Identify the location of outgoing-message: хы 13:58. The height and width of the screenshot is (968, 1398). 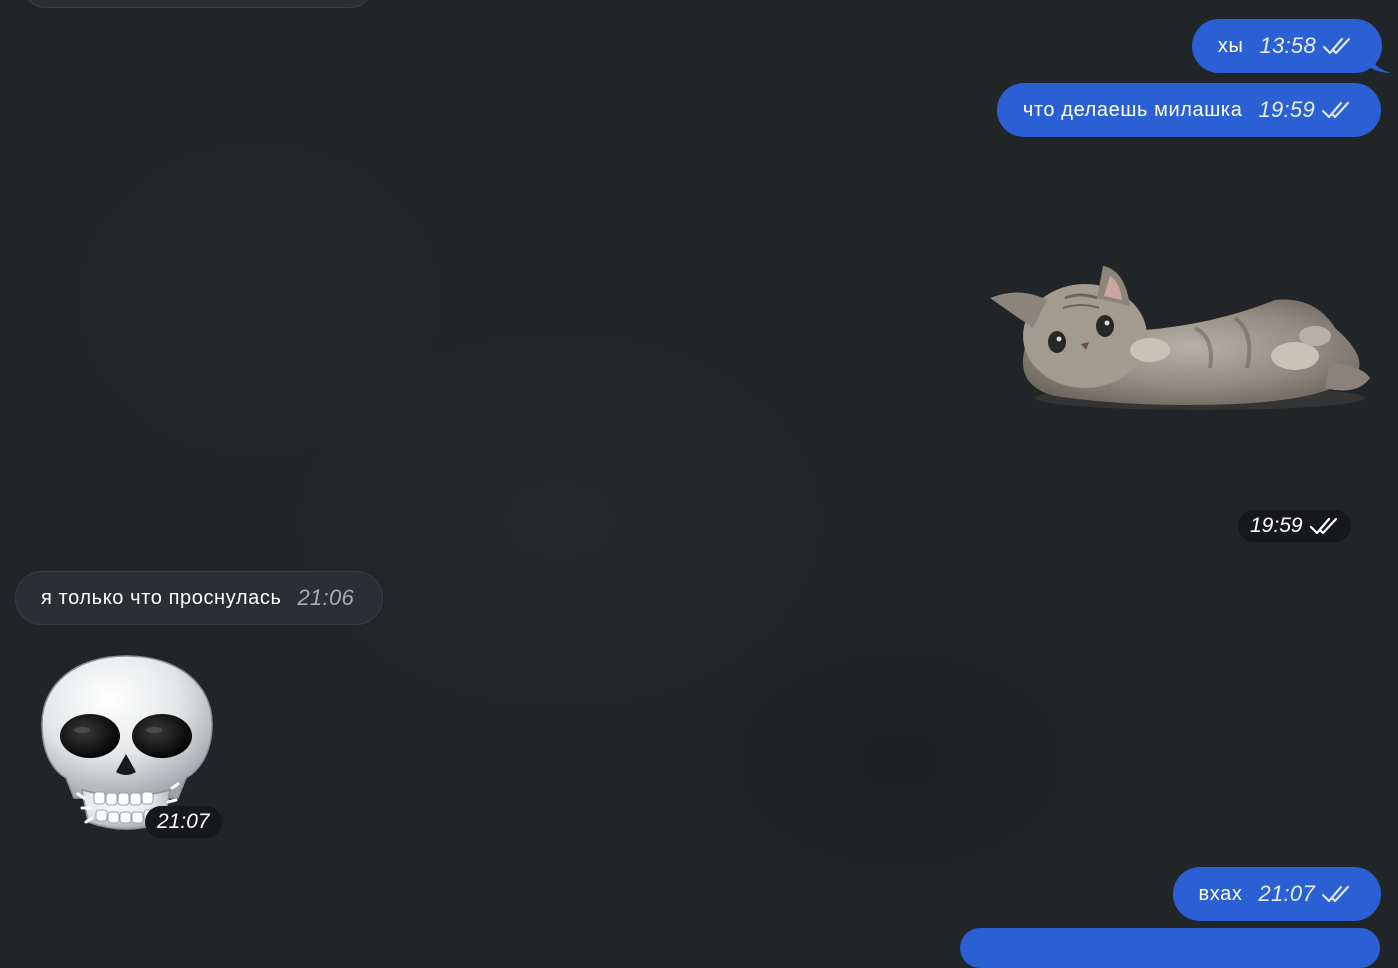
(1291, 46).